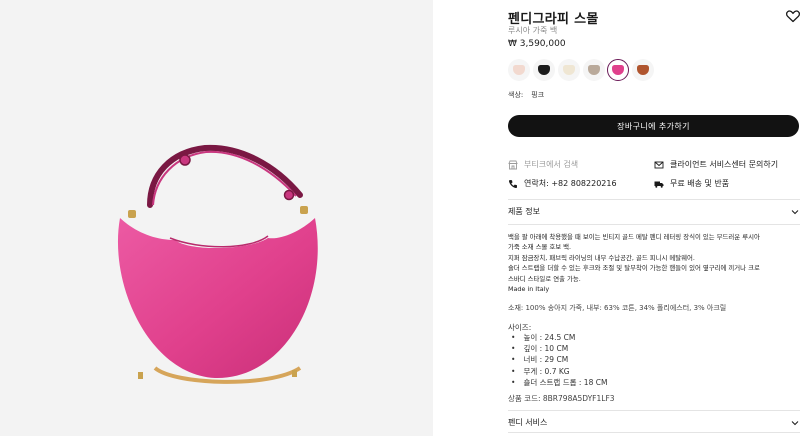 The image size is (800, 436). I want to click on mail-icon, so click(659, 165).